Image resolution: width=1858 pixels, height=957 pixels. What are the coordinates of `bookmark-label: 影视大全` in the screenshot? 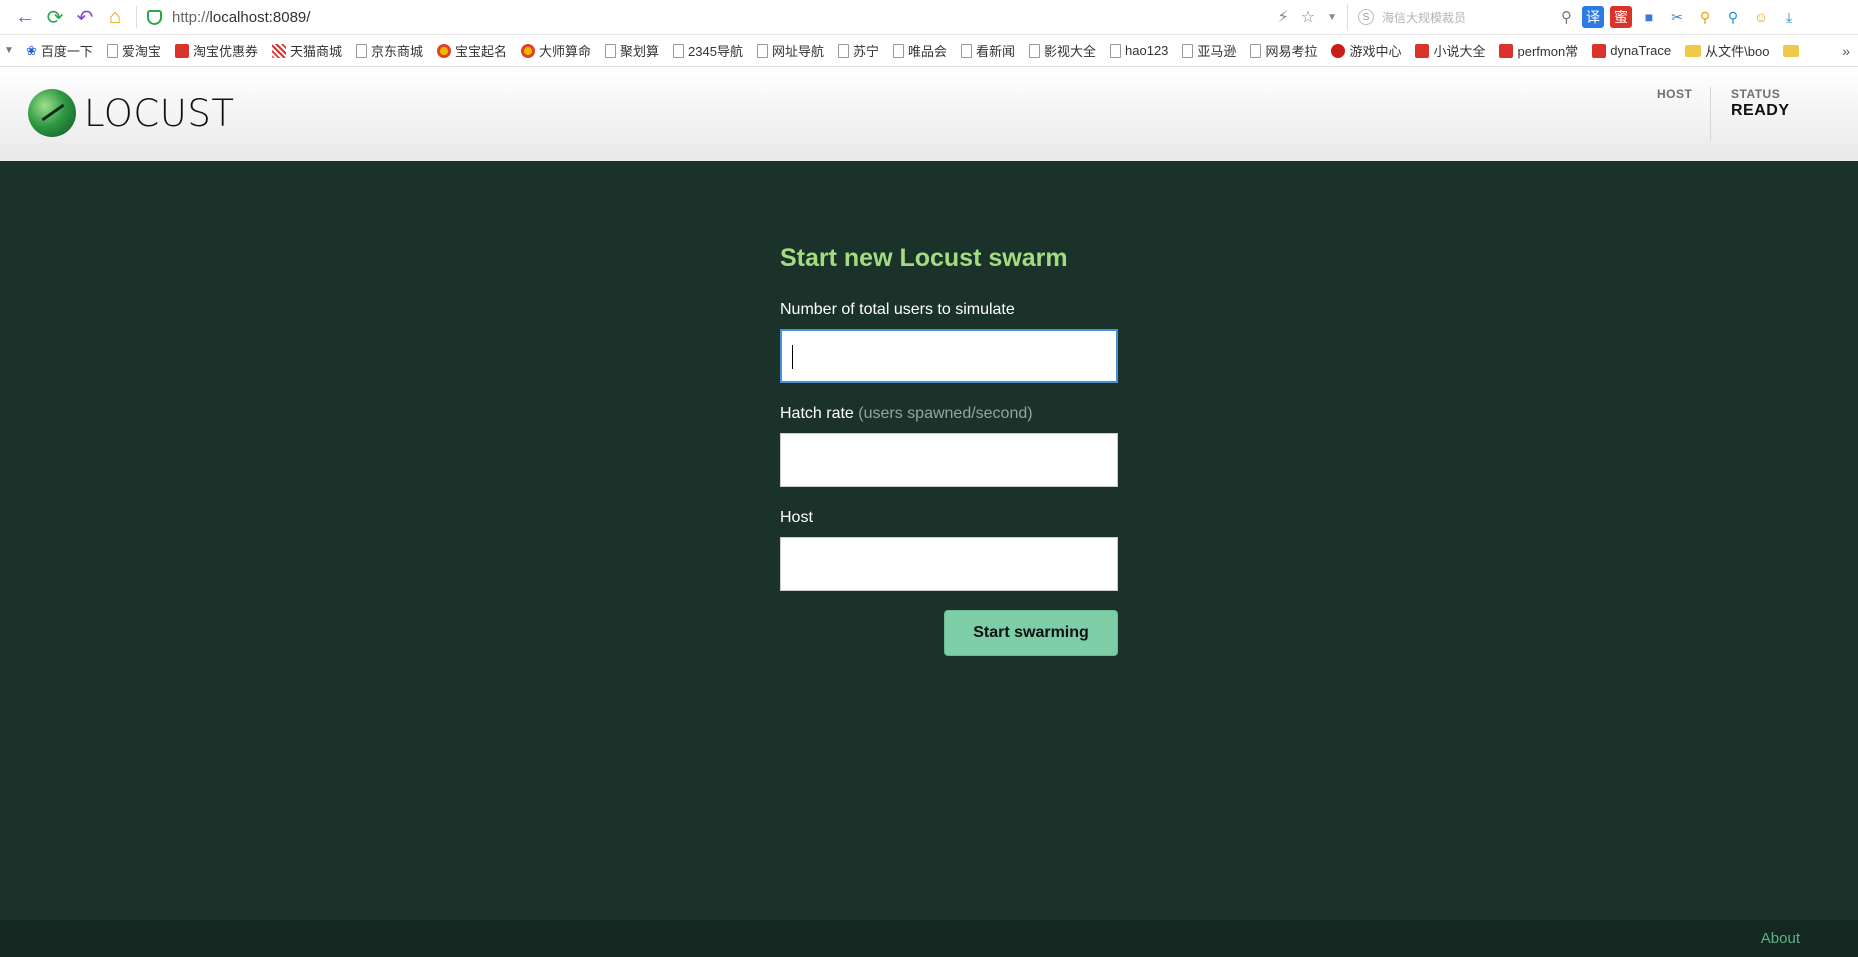 It's located at (1070, 51).